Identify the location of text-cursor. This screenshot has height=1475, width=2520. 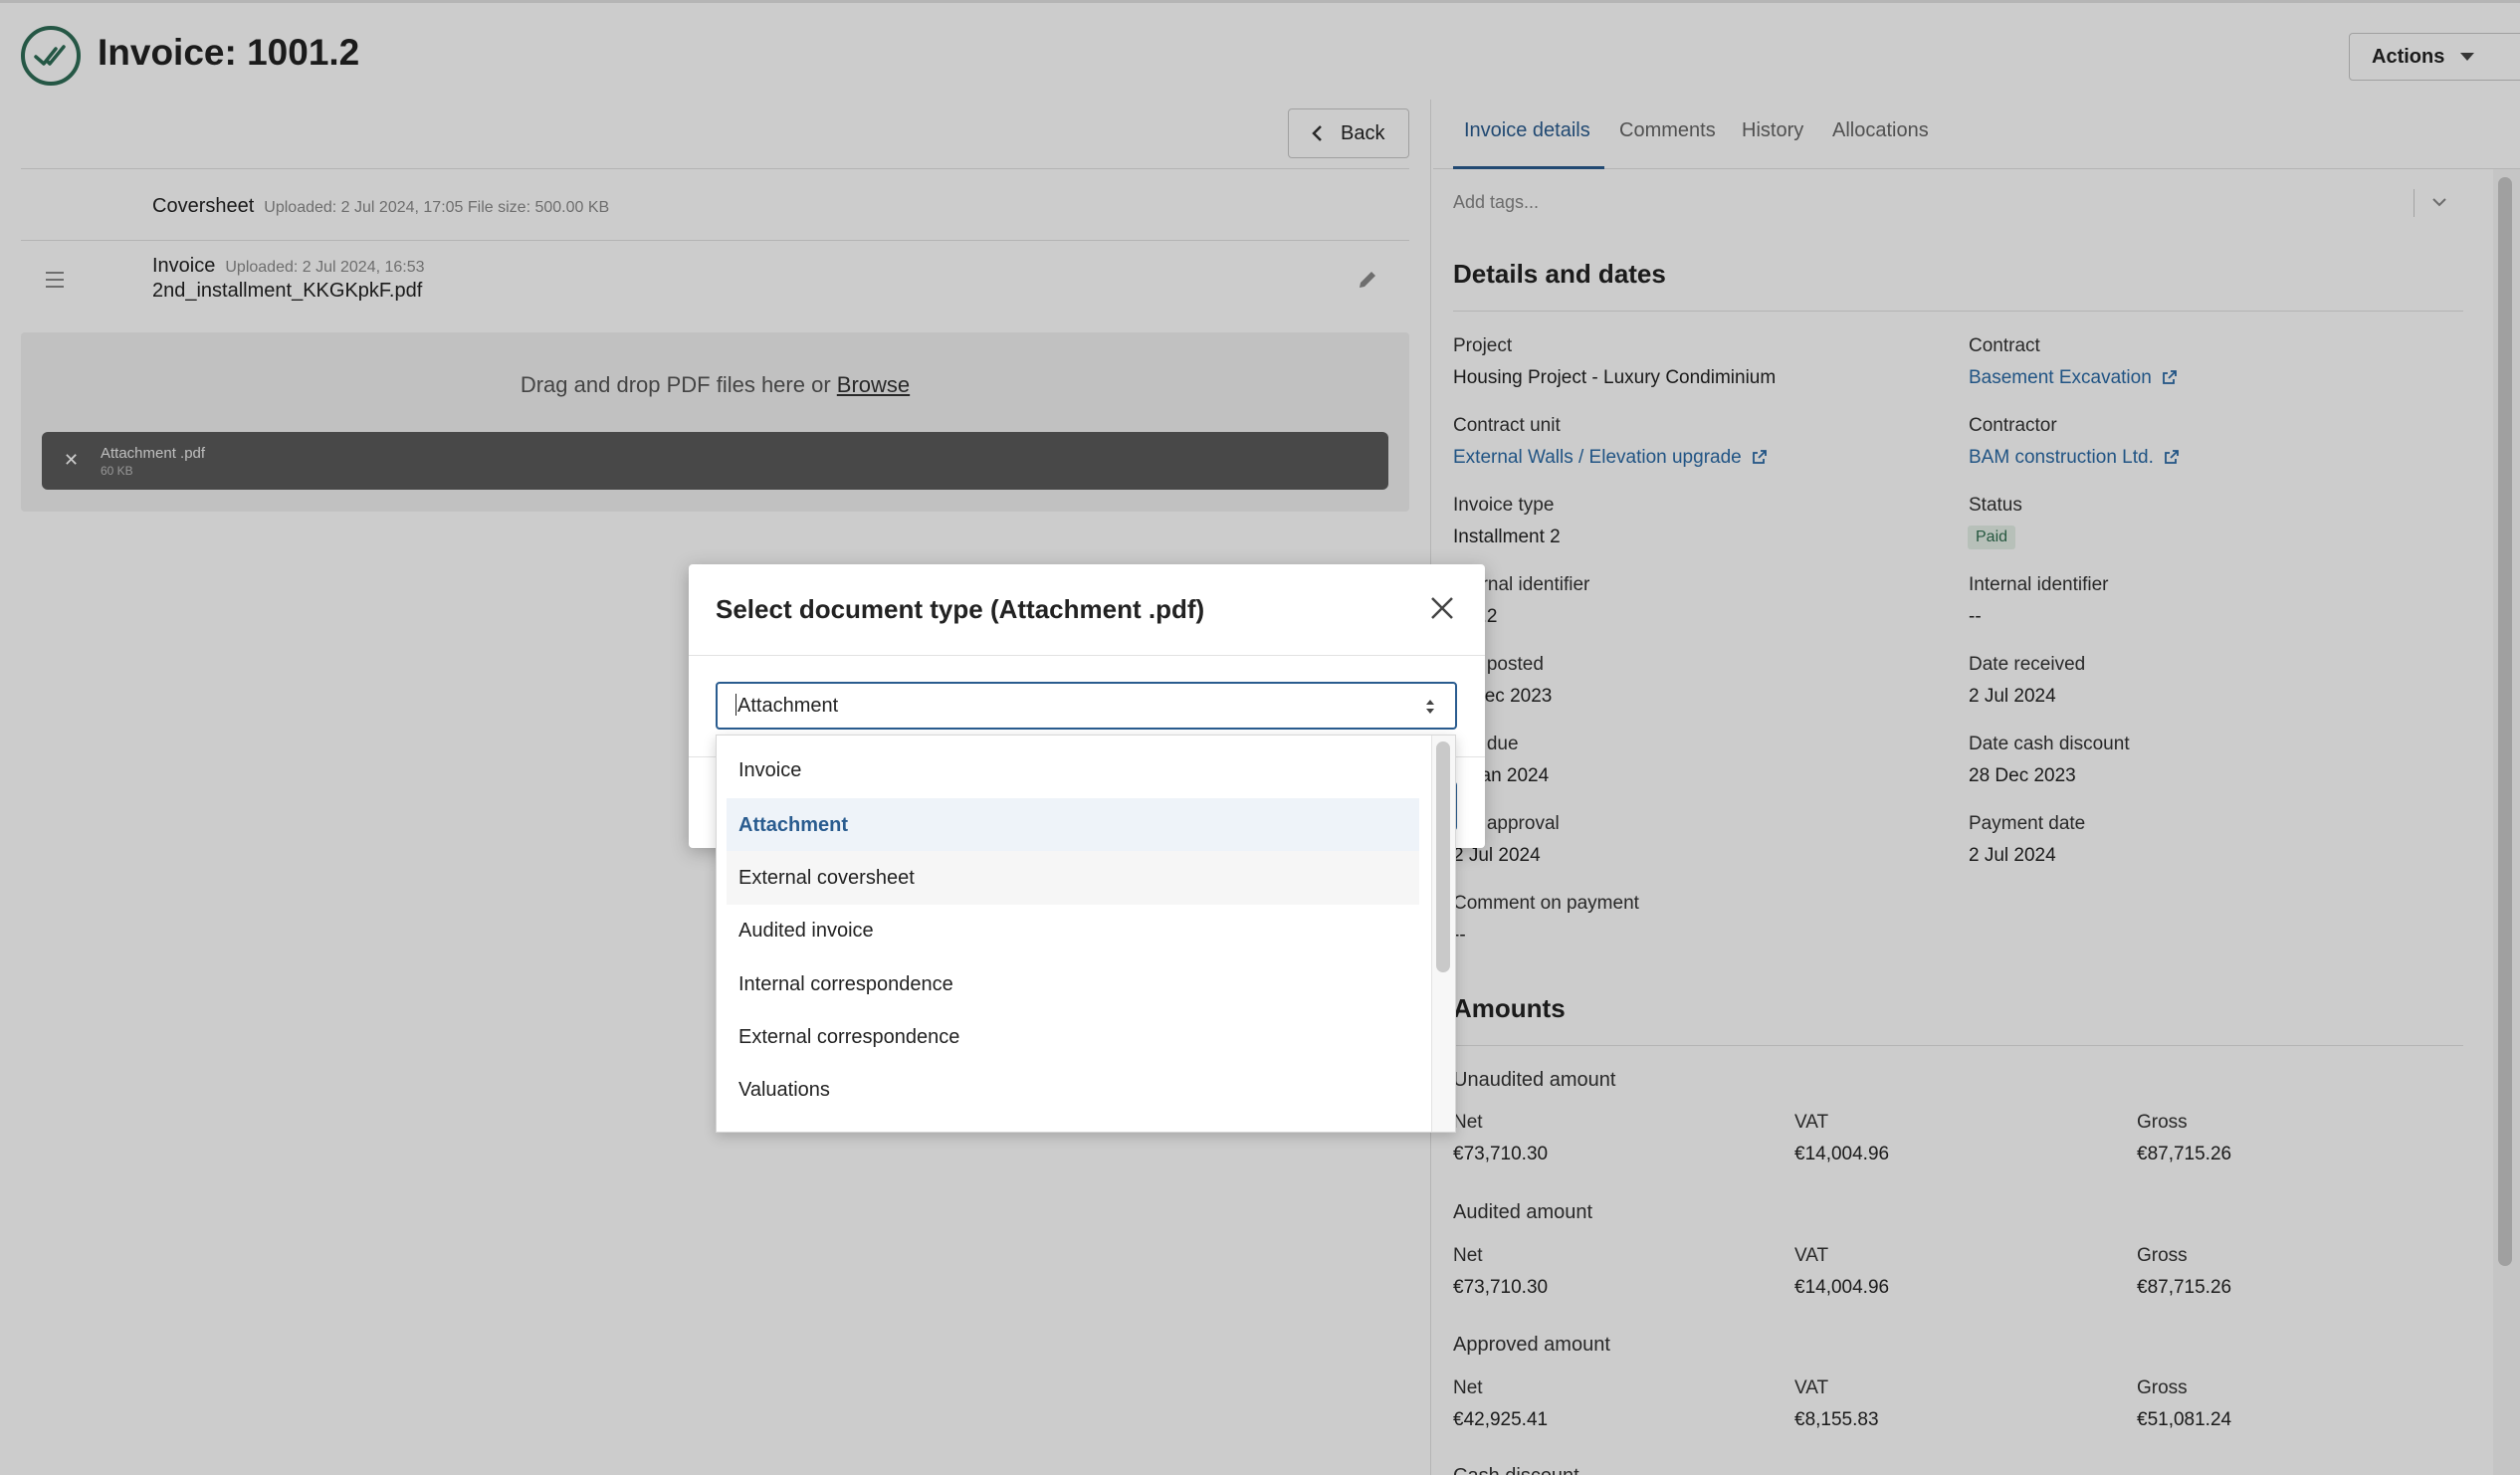
(735, 705).